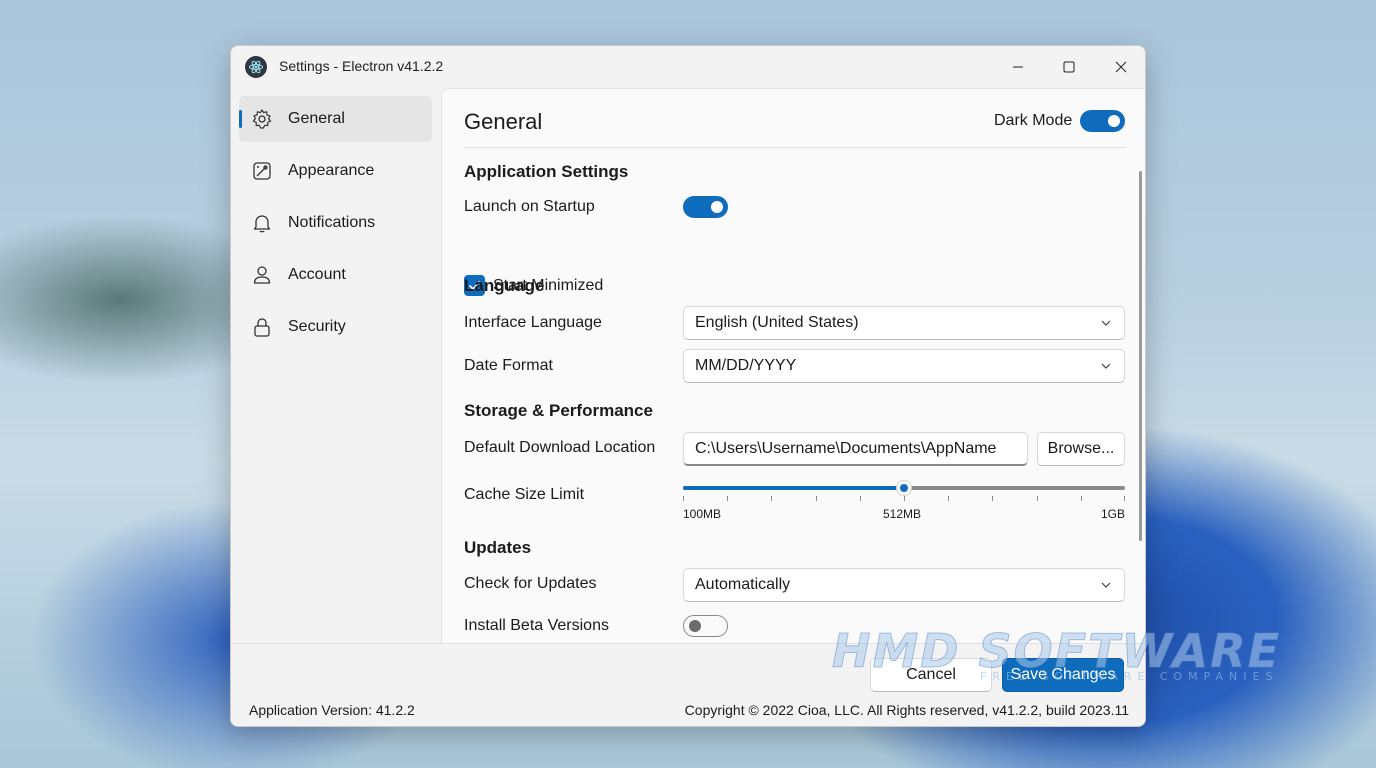 This screenshot has height=768, width=1376. I want to click on check-updates-dropdown: Automatically, so click(904, 585).